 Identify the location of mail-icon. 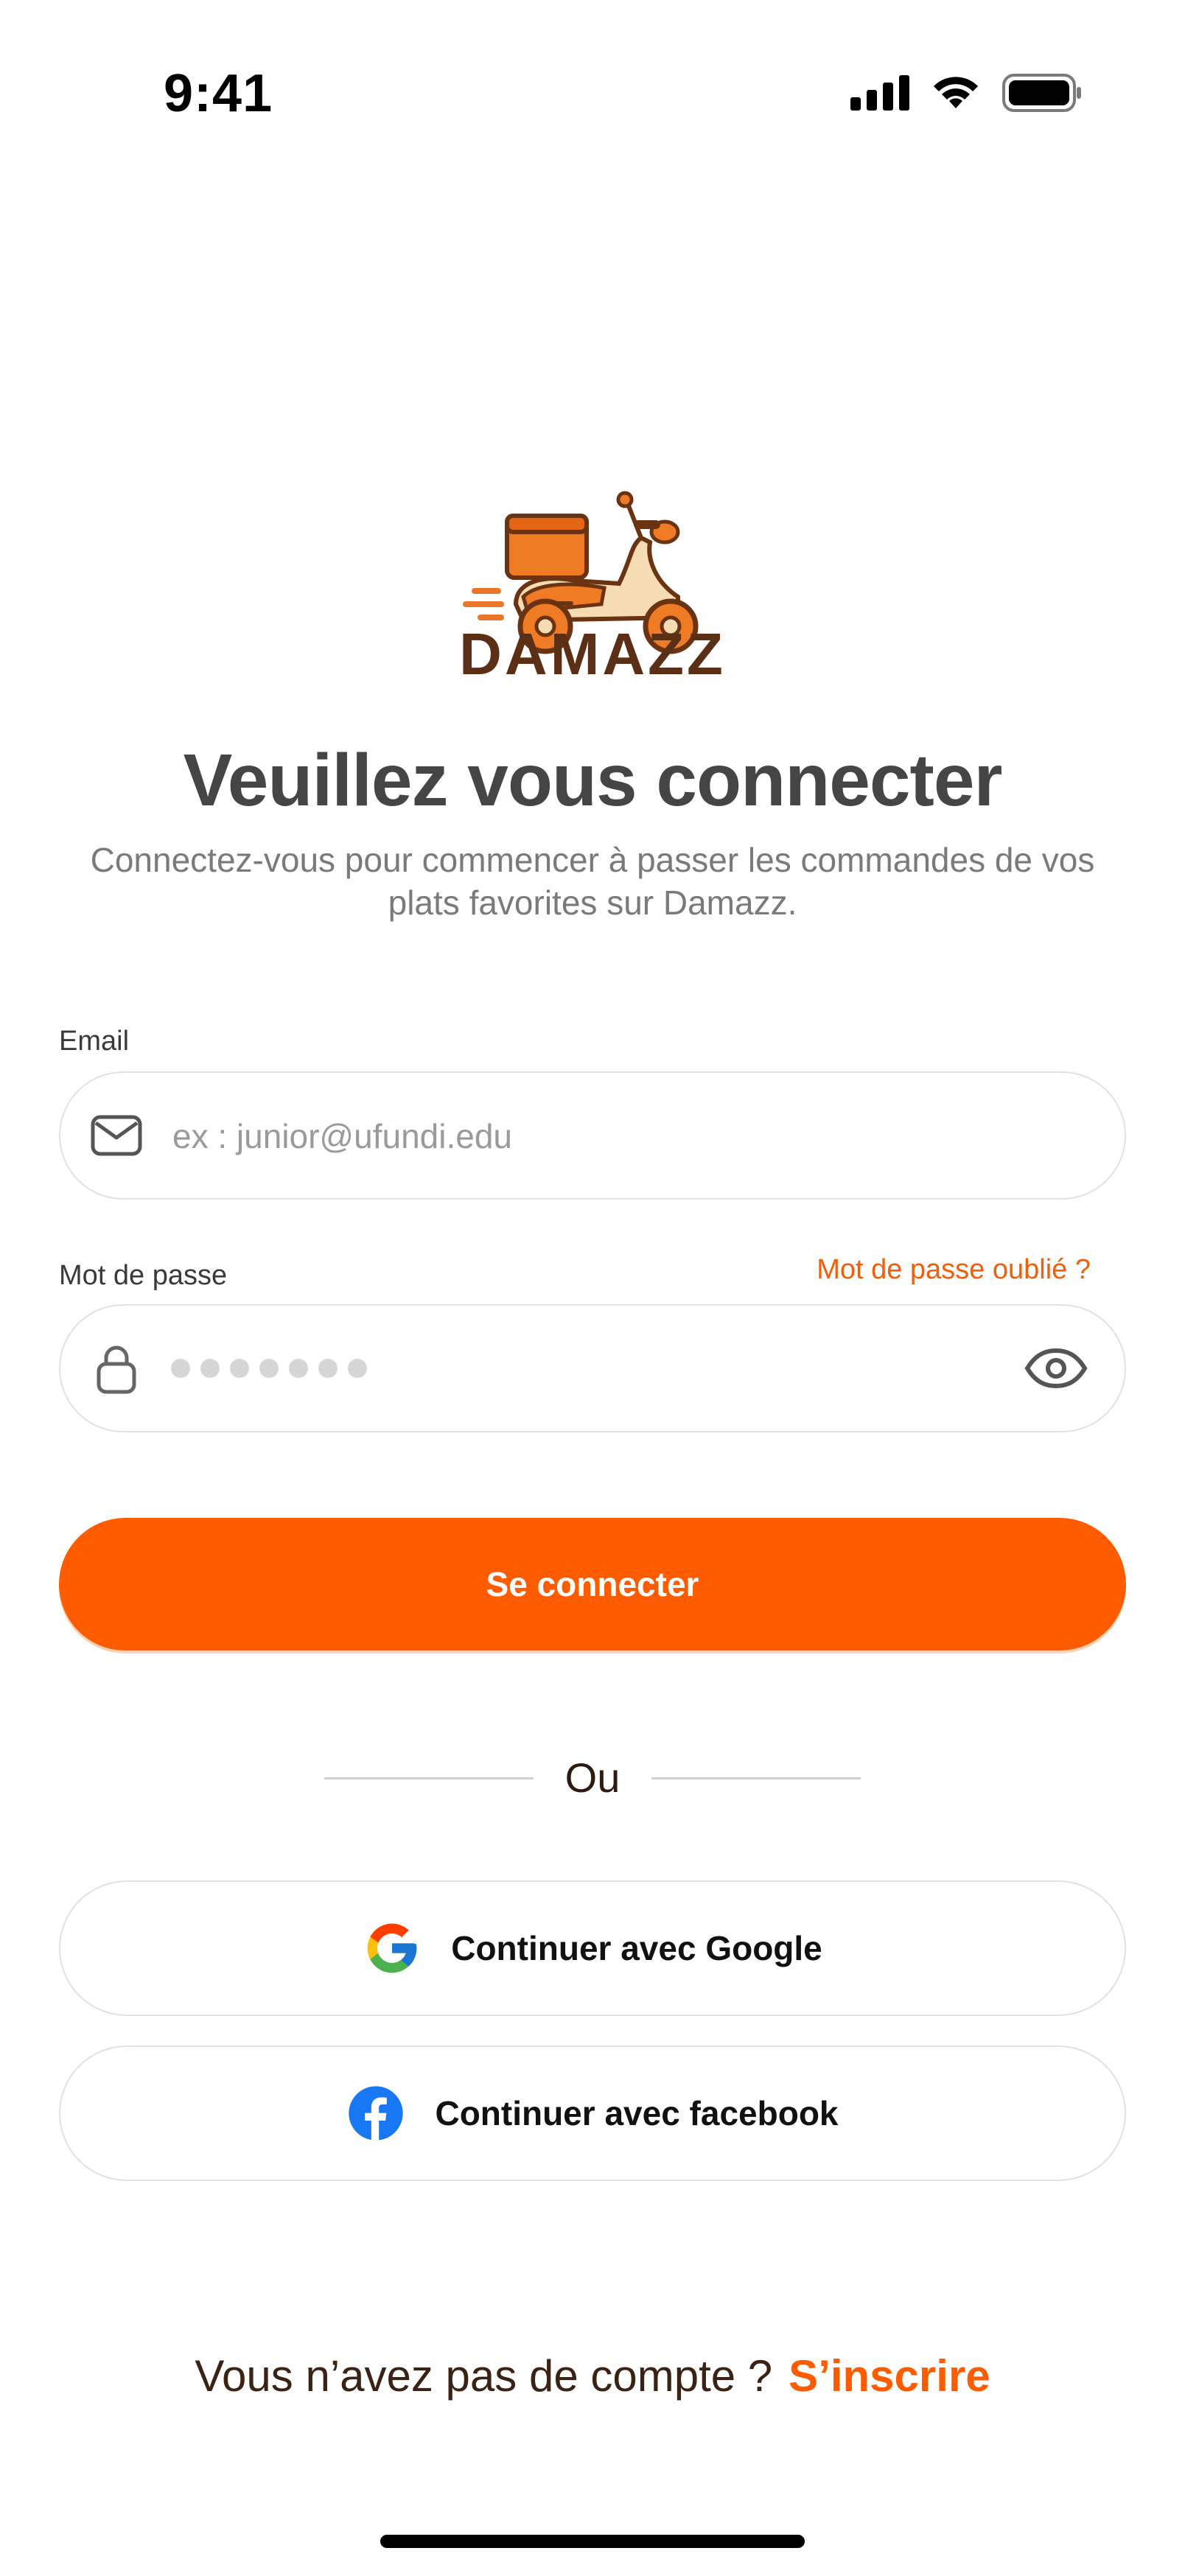
(116, 1135).